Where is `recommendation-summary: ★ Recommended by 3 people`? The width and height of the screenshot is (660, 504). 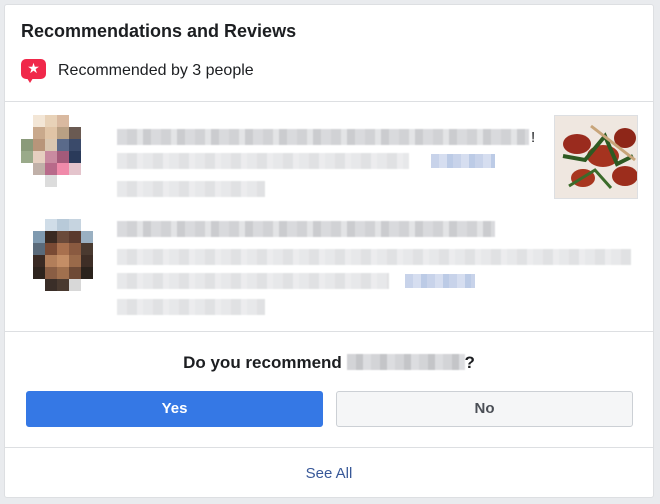 recommendation-summary: ★ Recommended by 3 people is located at coordinates (137, 71).